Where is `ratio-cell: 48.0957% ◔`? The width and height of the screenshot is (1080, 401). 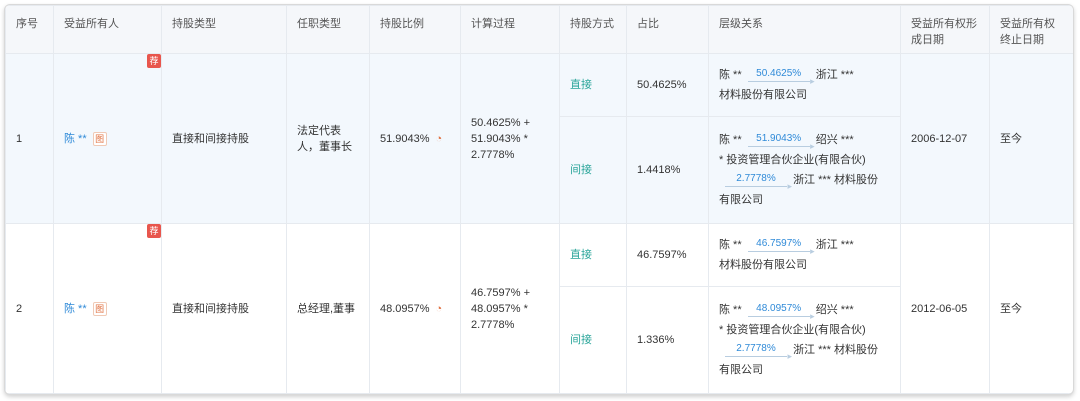
ratio-cell: 48.0957% ◔ is located at coordinates (415, 308).